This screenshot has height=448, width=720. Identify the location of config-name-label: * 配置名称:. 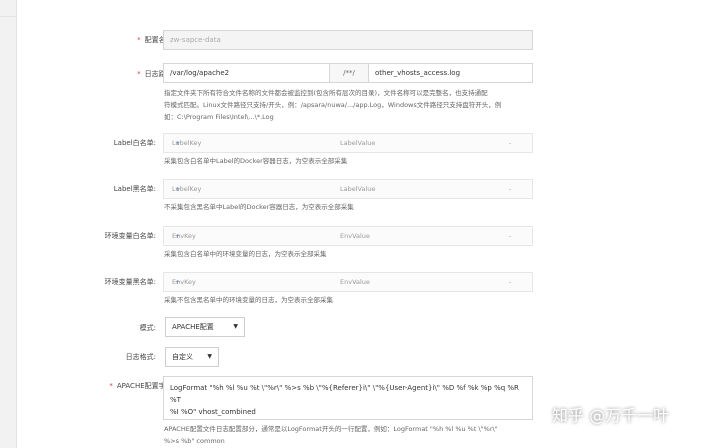
(156, 40).